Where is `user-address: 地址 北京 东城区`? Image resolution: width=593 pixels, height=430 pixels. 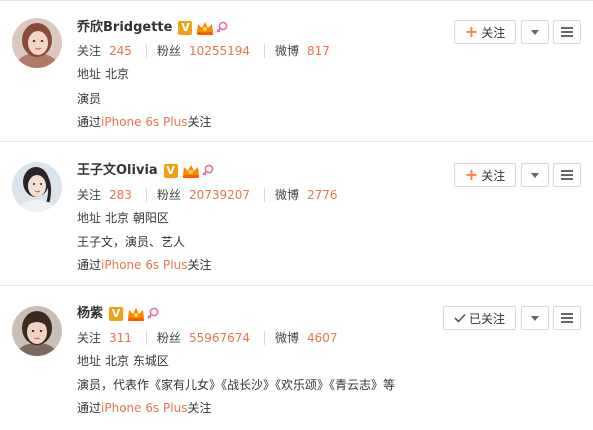
user-address: 地址 北京 东城区 is located at coordinates (123, 361).